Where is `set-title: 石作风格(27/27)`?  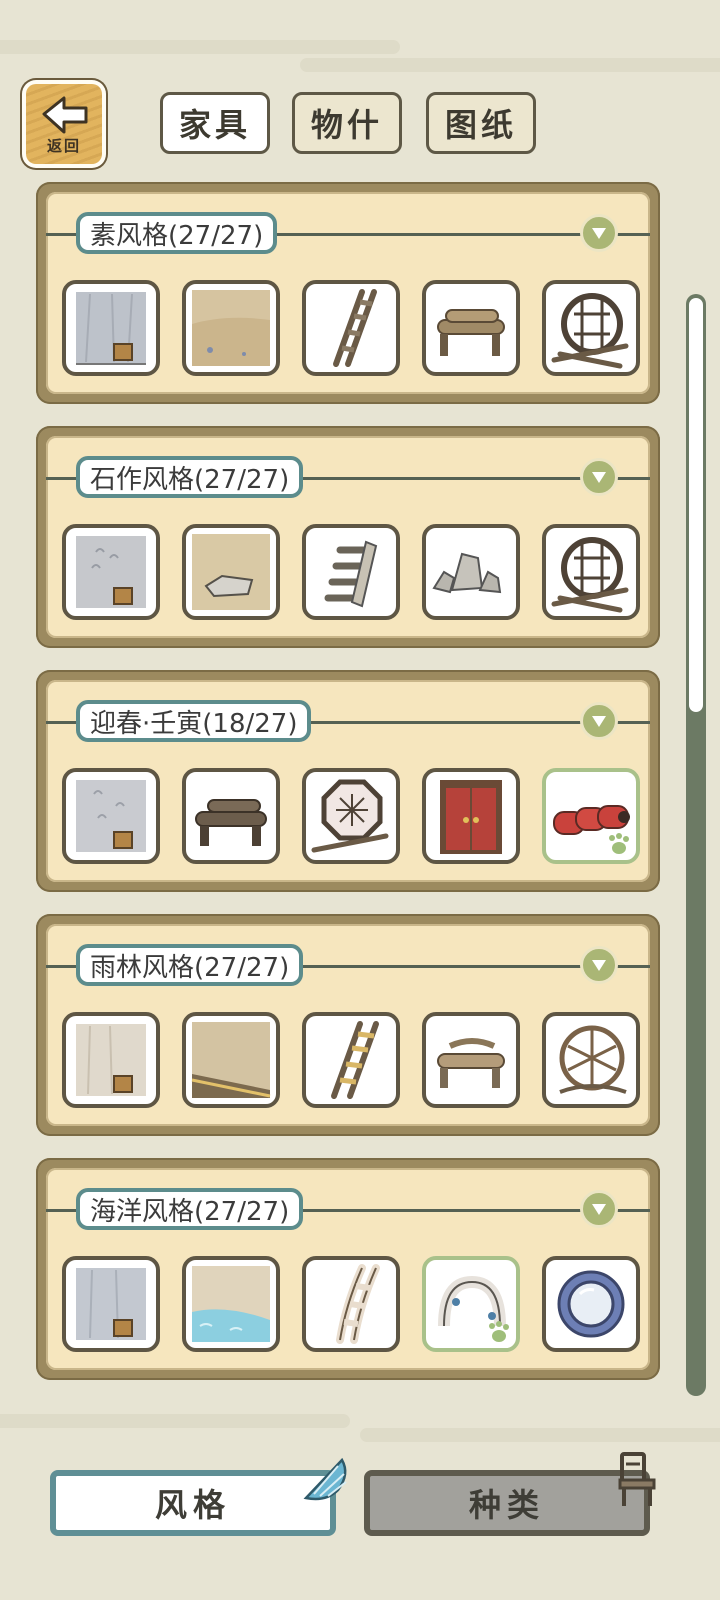 set-title: 石作风格(27/27) is located at coordinates (190, 477).